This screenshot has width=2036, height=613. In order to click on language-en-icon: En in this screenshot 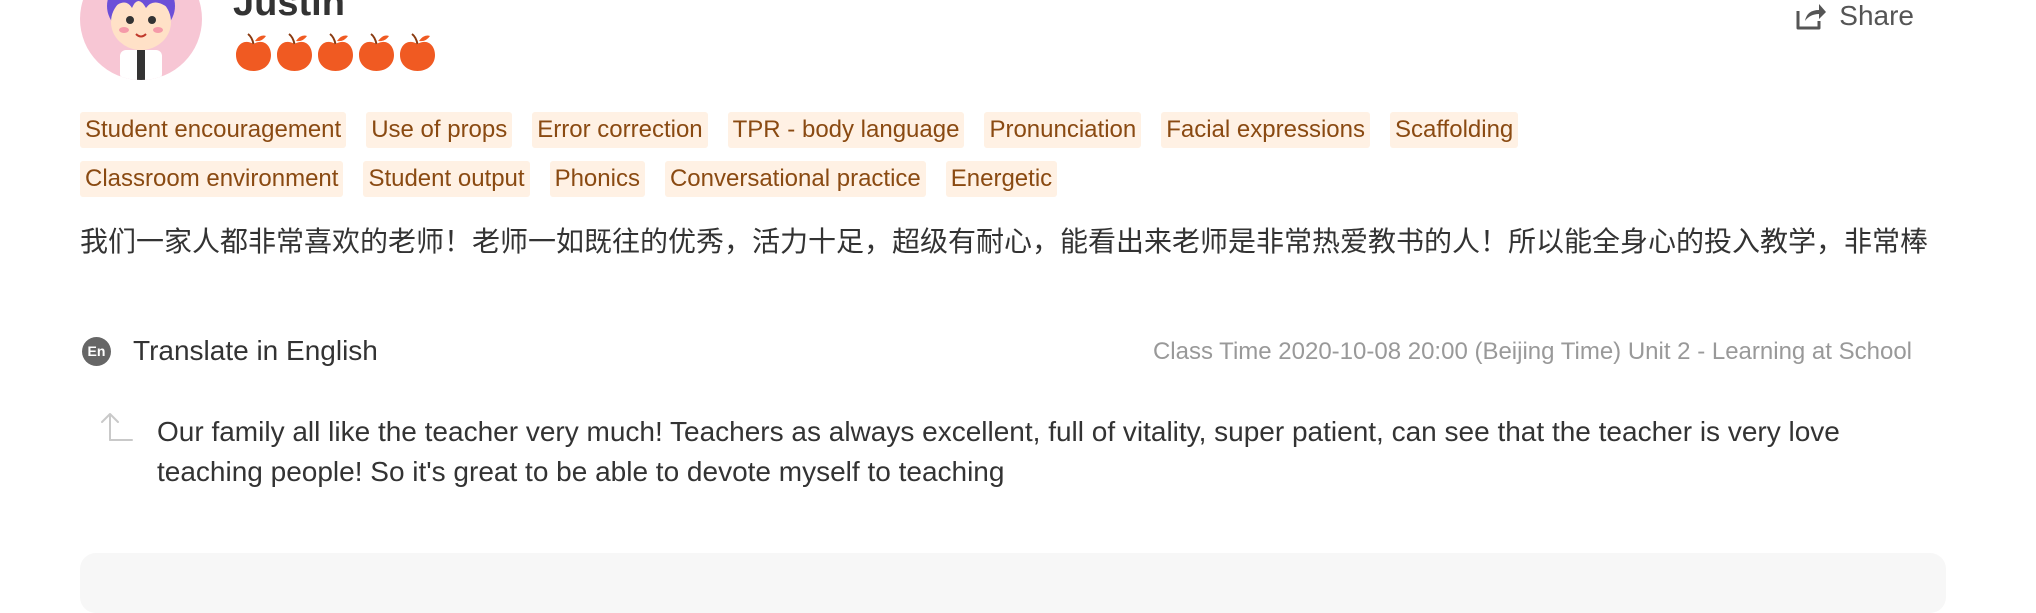, I will do `click(96, 351)`.